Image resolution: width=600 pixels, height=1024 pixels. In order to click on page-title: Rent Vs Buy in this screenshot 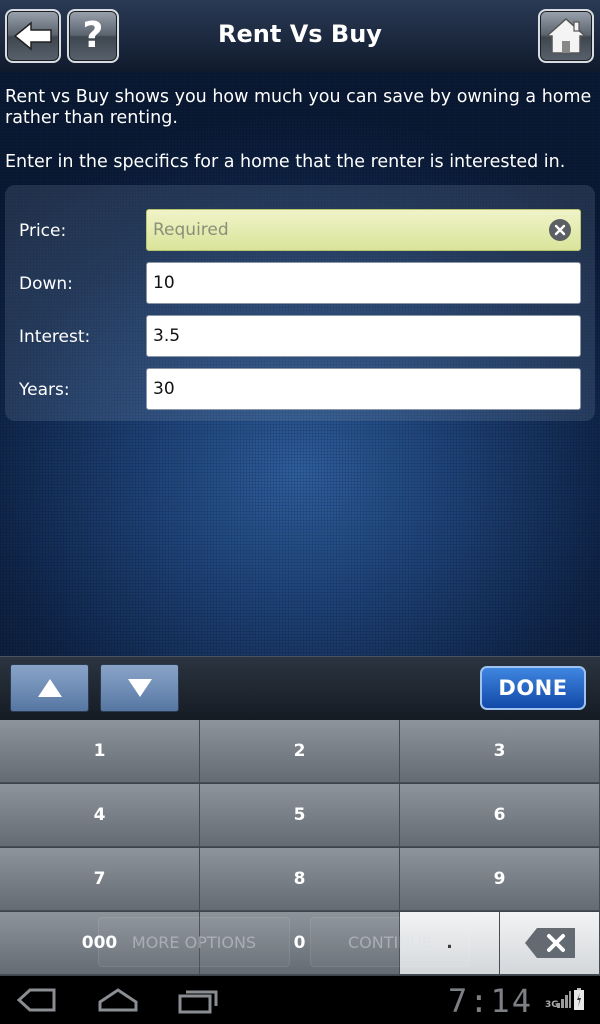, I will do `click(300, 34)`.